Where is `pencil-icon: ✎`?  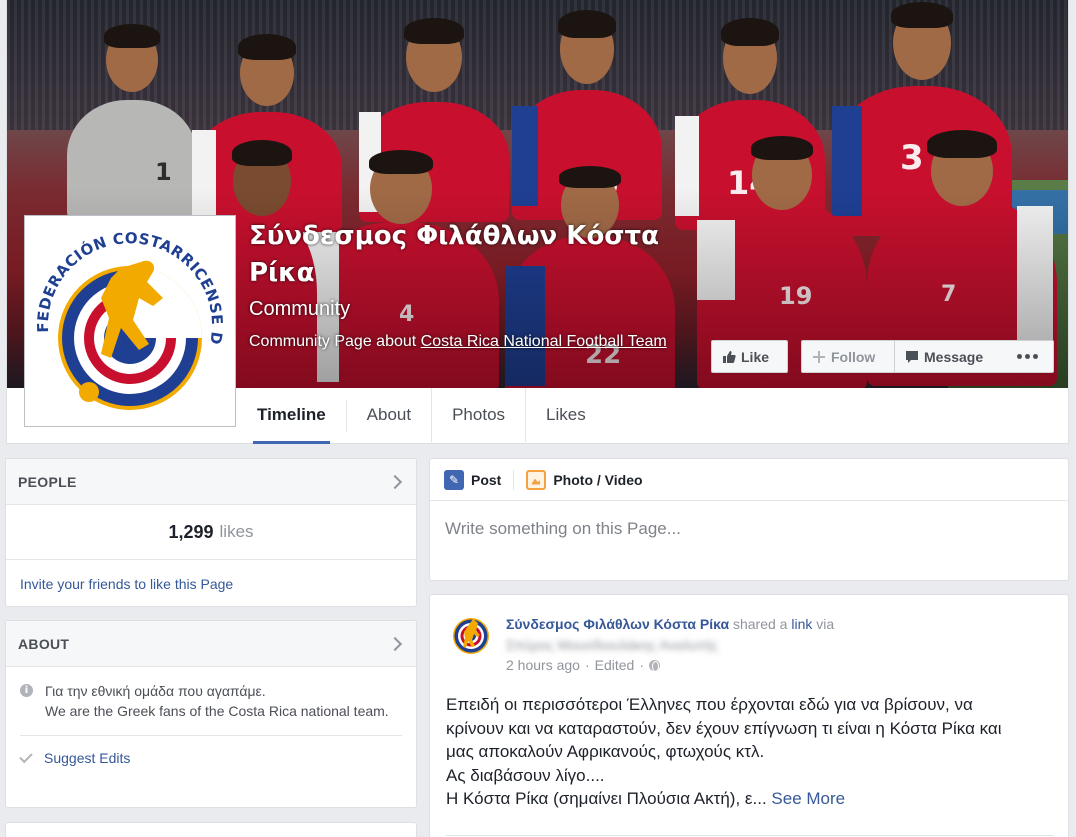 pencil-icon: ✎ is located at coordinates (454, 479).